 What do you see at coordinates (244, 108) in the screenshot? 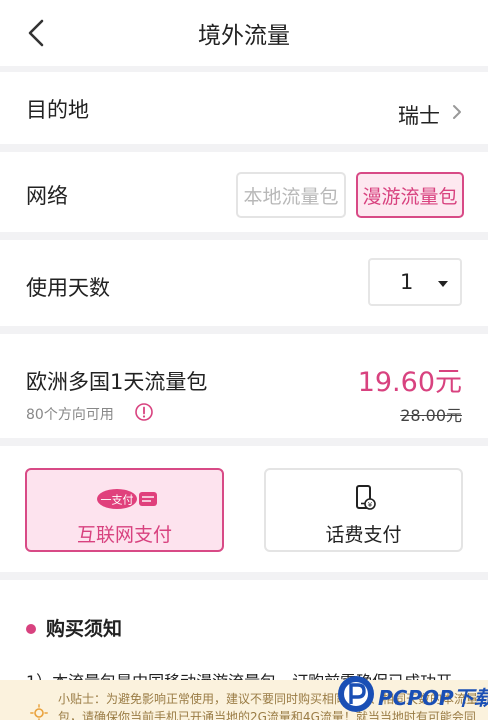
I see `destination-row: 目的地 瑞士` at bounding box center [244, 108].